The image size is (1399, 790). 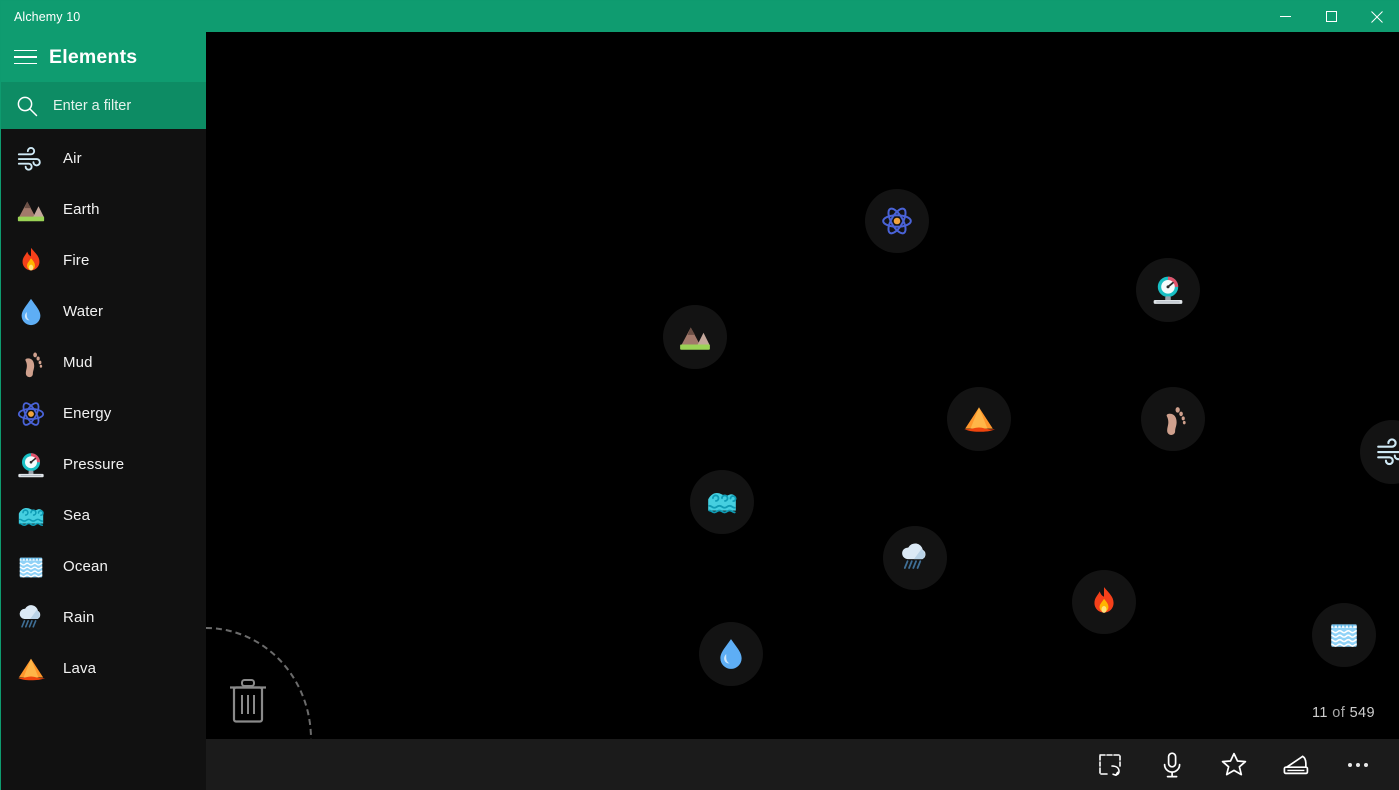 What do you see at coordinates (1339, 713) in the screenshot?
I see `counter-separator: of` at bounding box center [1339, 713].